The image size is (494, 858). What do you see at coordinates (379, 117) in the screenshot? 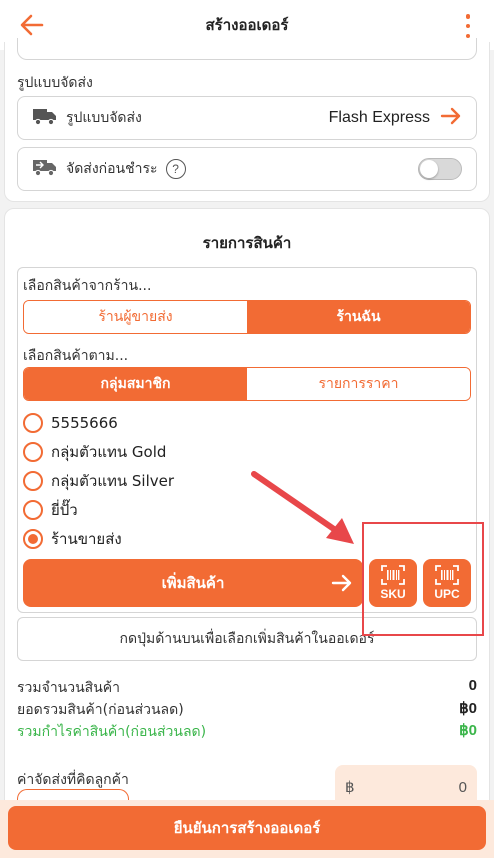
I see `shipping-method-value: Flash Express` at bounding box center [379, 117].